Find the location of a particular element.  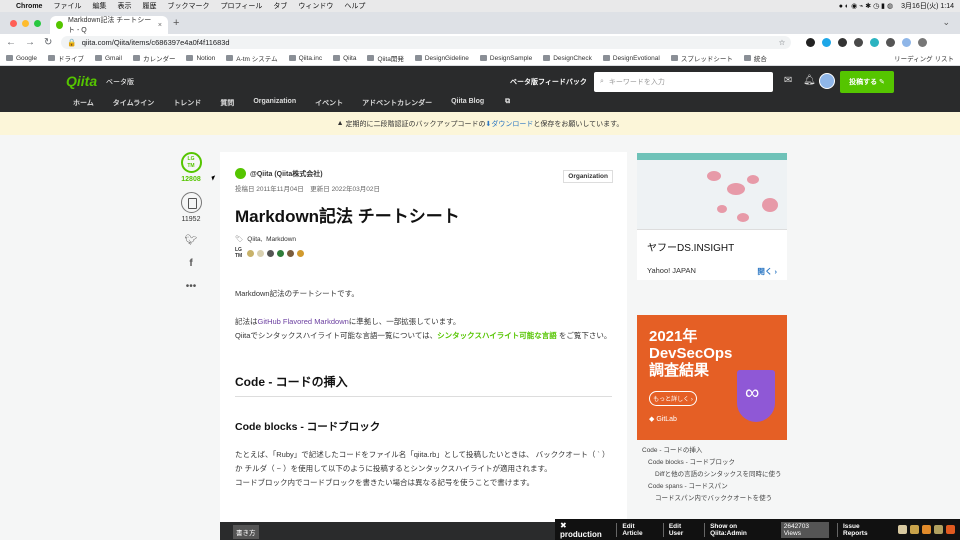

facebook-icon: f is located at coordinates (191, 263).